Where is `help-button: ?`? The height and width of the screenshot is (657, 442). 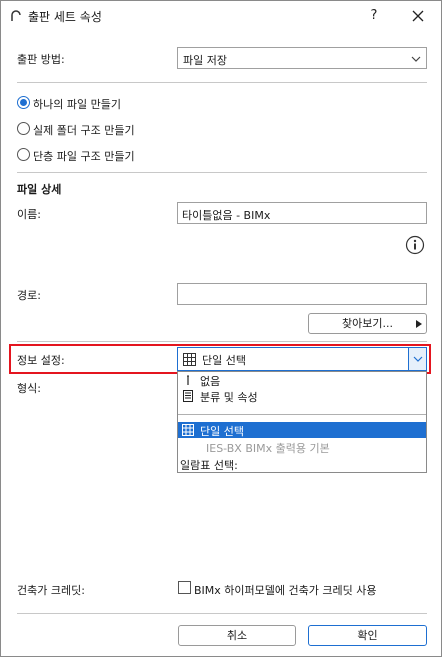 help-button: ? is located at coordinates (374, 16).